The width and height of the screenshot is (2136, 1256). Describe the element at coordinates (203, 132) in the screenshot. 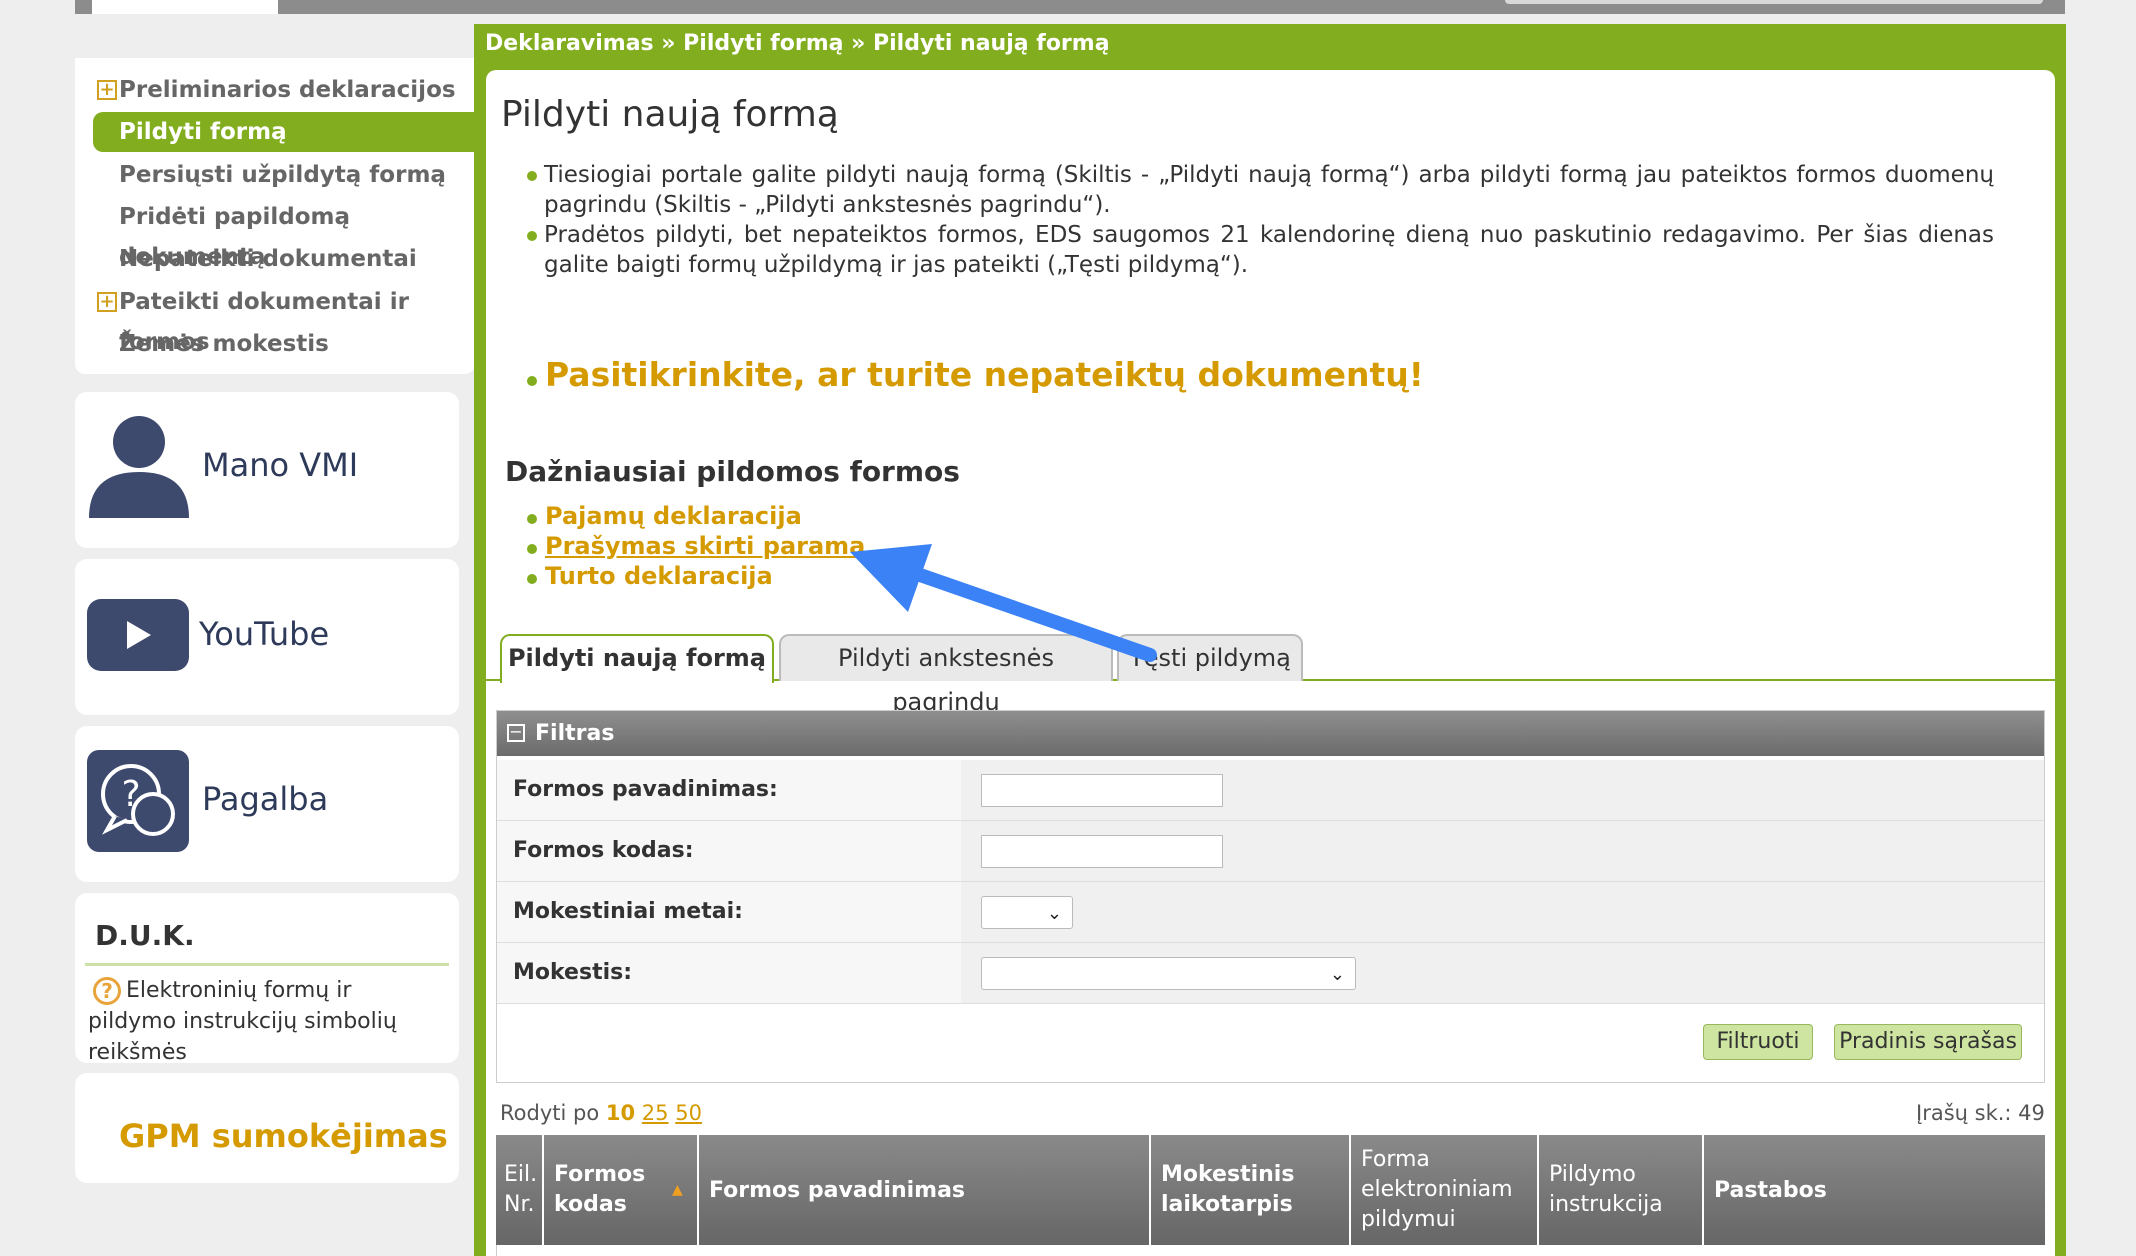

I see `nav-item-label: Pildyti formą` at that location.